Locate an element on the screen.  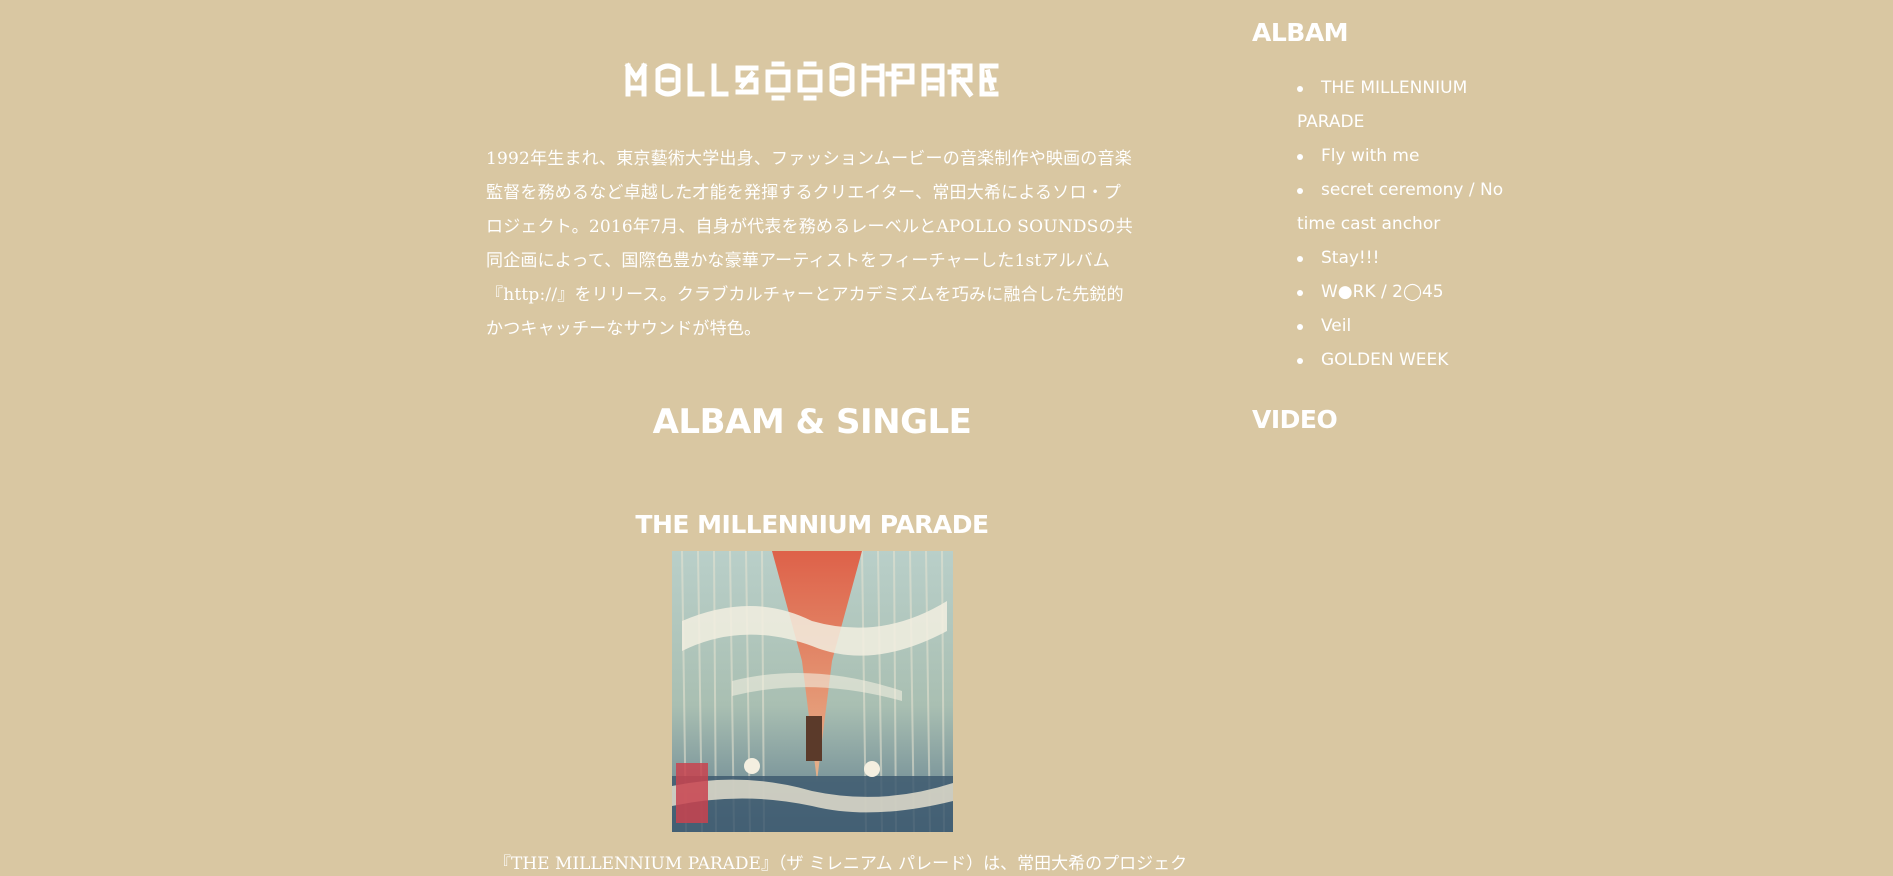
millennium-parade-logo is located at coordinates (811, 81).